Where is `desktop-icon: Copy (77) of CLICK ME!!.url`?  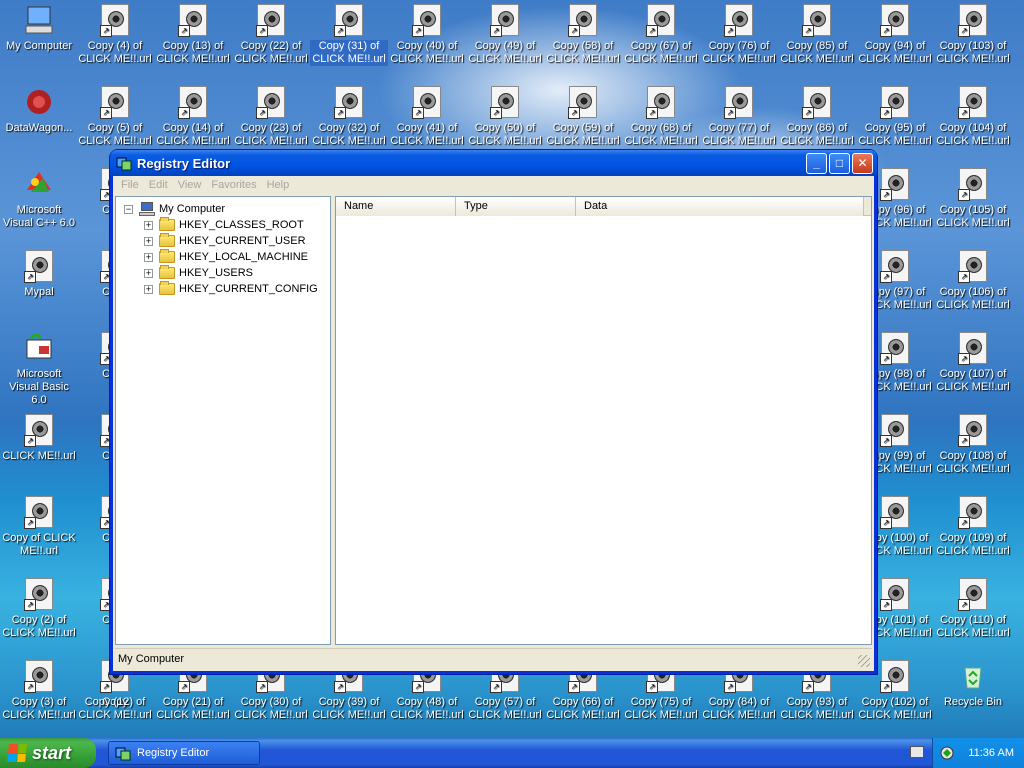 desktop-icon: Copy (77) of CLICK ME!!.url is located at coordinates (739, 117).